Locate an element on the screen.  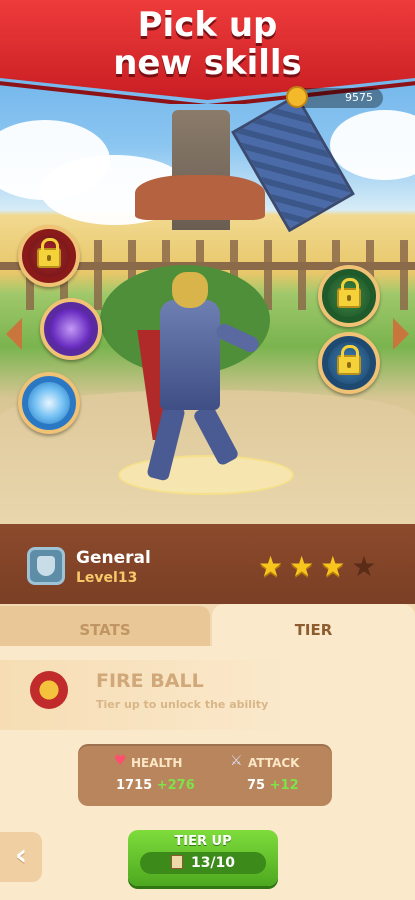
banner-line-2: new skills is located at coordinates (207, 63).